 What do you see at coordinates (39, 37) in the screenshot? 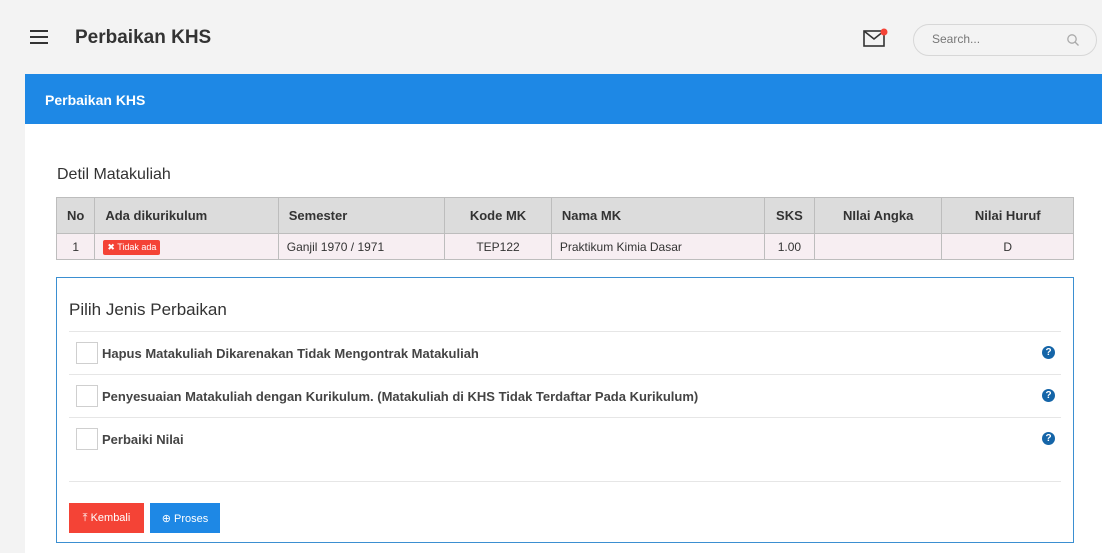
I see `menu-icon` at bounding box center [39, 37].